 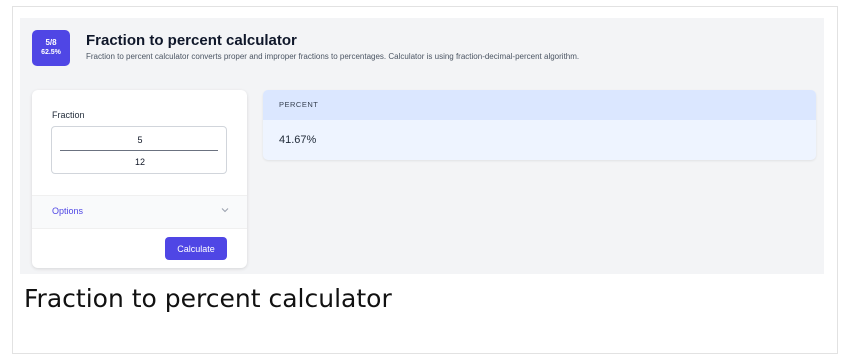 I want to click on fraction-input-box, so click(x=139, y=150).